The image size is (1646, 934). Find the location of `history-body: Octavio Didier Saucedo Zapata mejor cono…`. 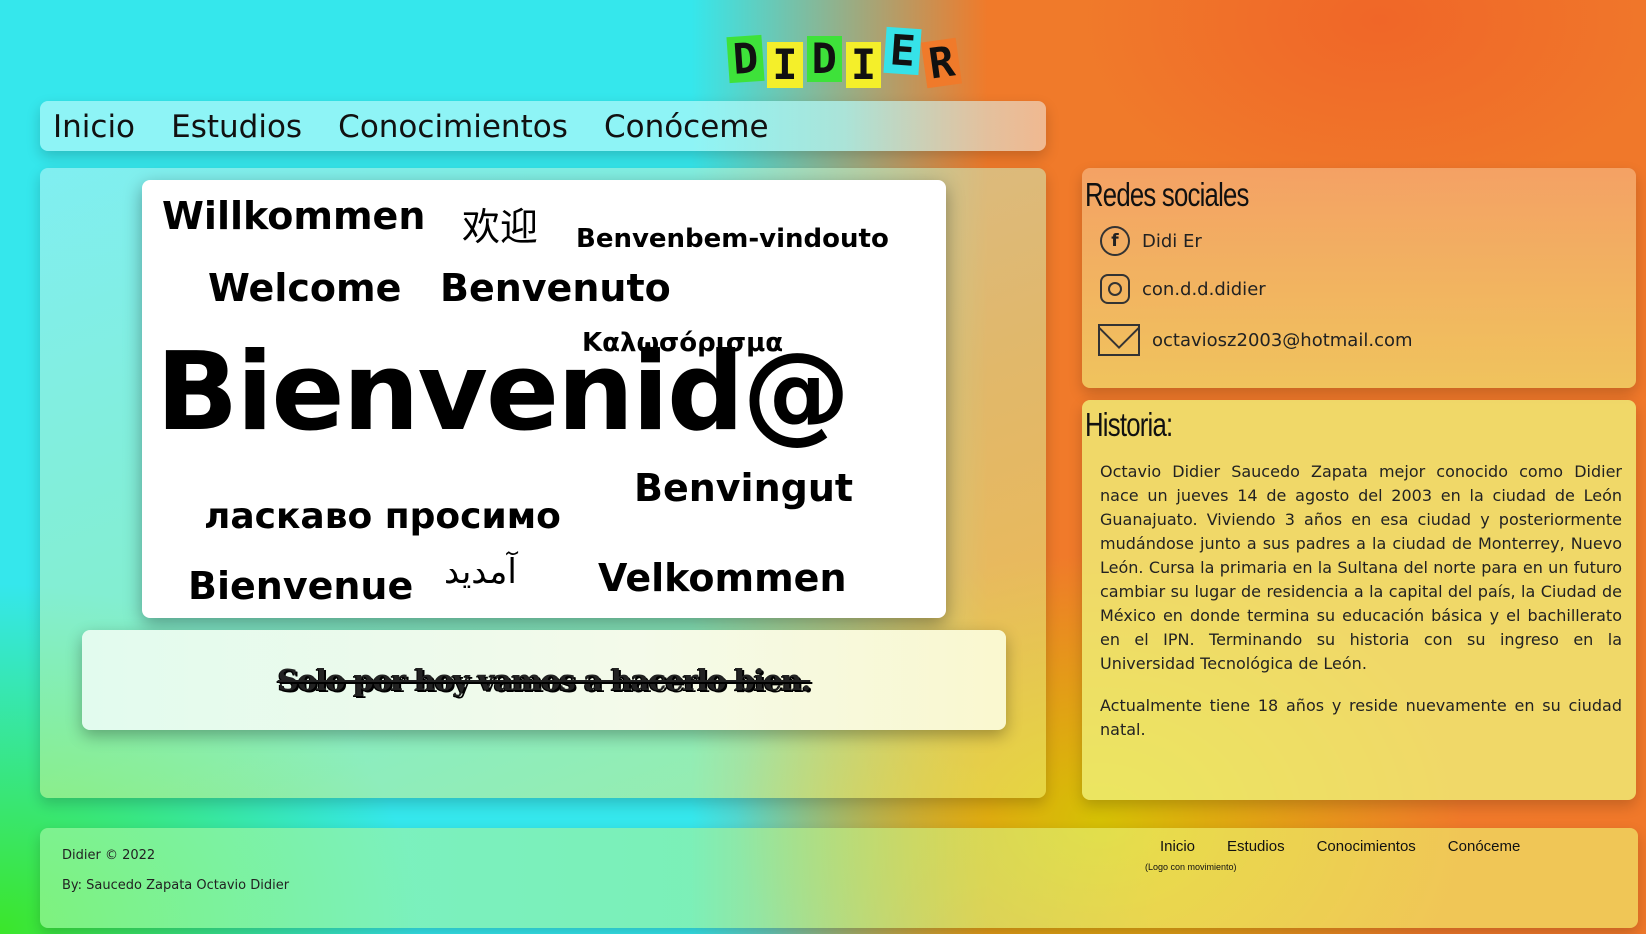

history-body: Octavio Didier Saucedo Zapata mejor cono… is located at coordinates (1361, 610).